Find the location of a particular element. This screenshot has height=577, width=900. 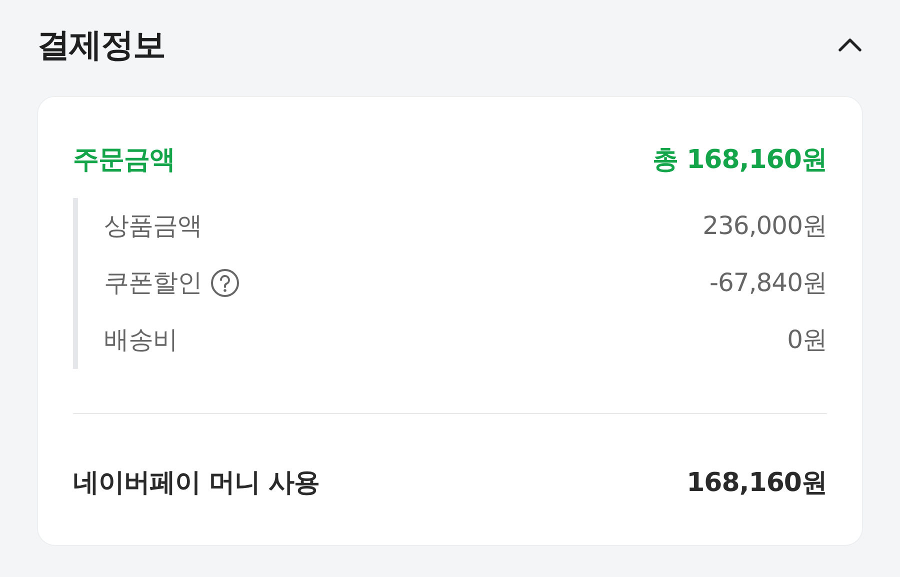

payment-label: 네이버페이 머니 사용 is located at coordinates (196, 483).